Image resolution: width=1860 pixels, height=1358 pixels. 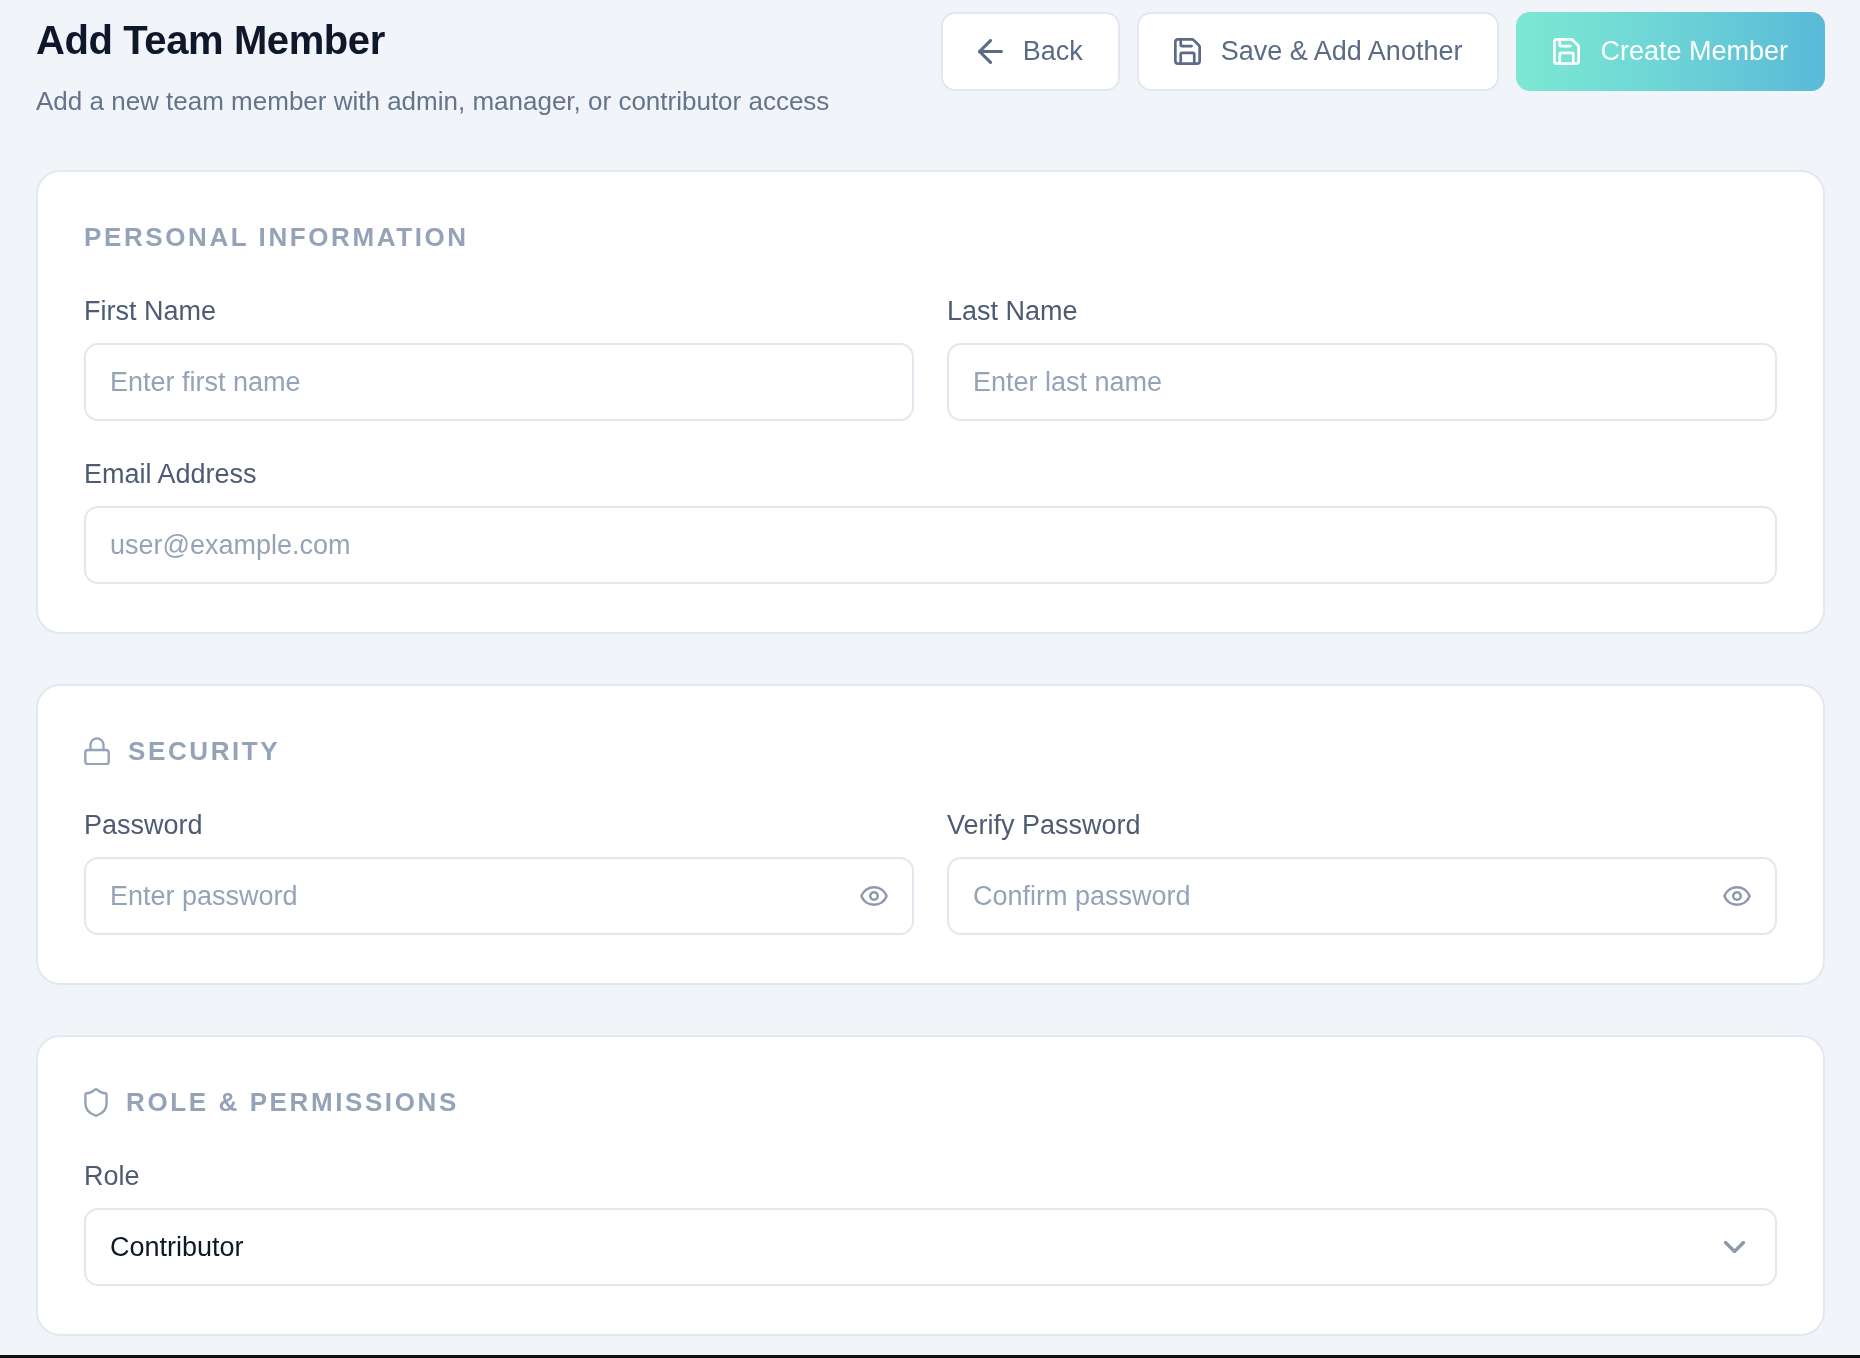 I want to click on chevron-down-icon, so click(x=1734, y=1247).